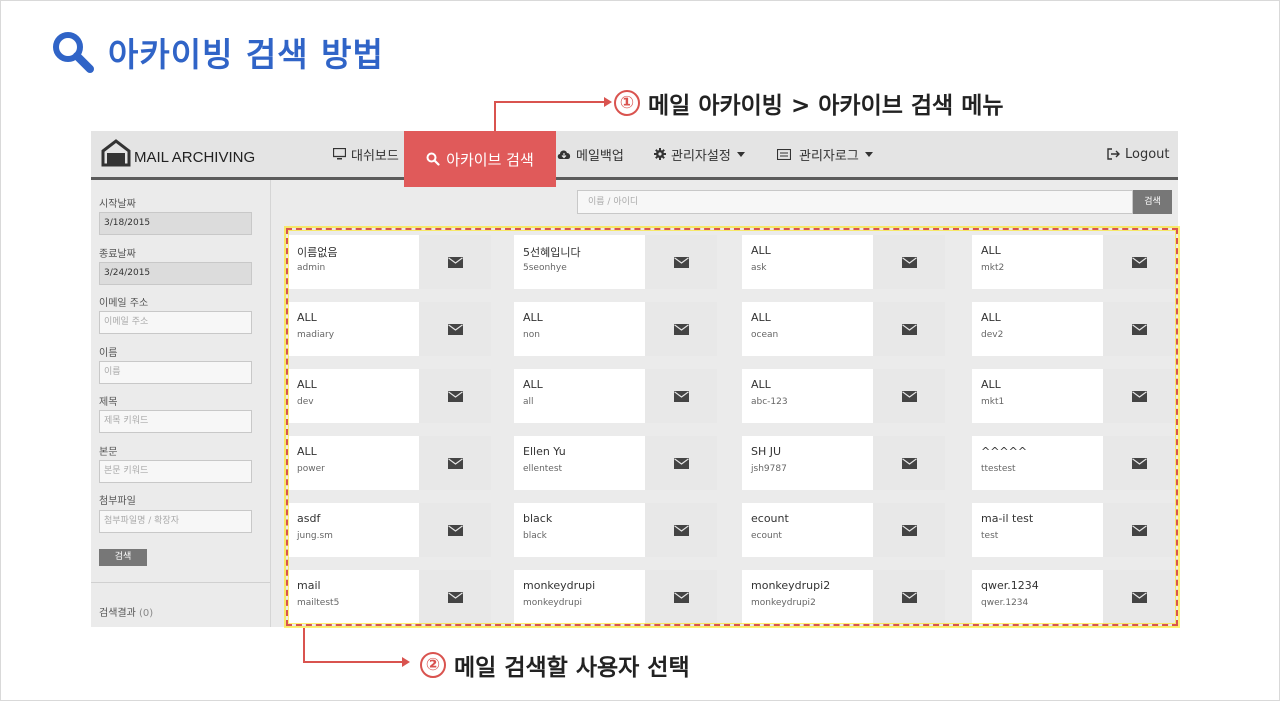 The width and height of the screenshot is (1280, 701). Describe the element at coordinates (1152, 202) in the screenshot. I see `user-search-button: 검색` at that location.